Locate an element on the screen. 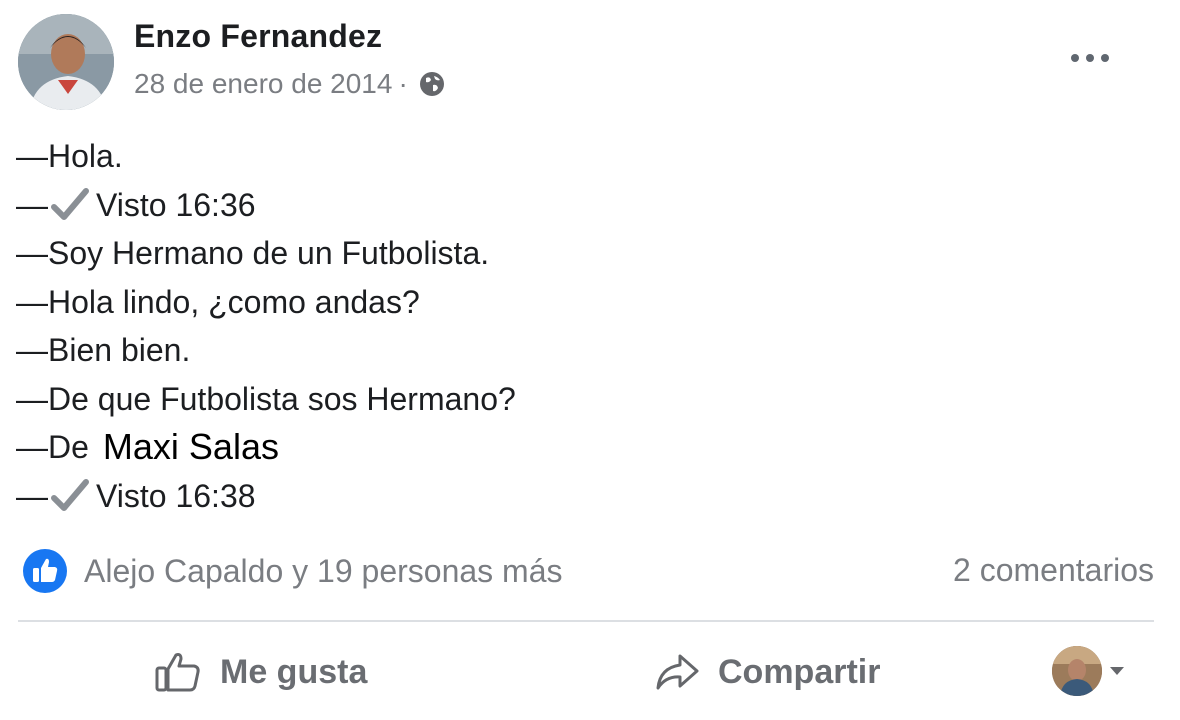  author-avatar is located at coordinates (66, 62).